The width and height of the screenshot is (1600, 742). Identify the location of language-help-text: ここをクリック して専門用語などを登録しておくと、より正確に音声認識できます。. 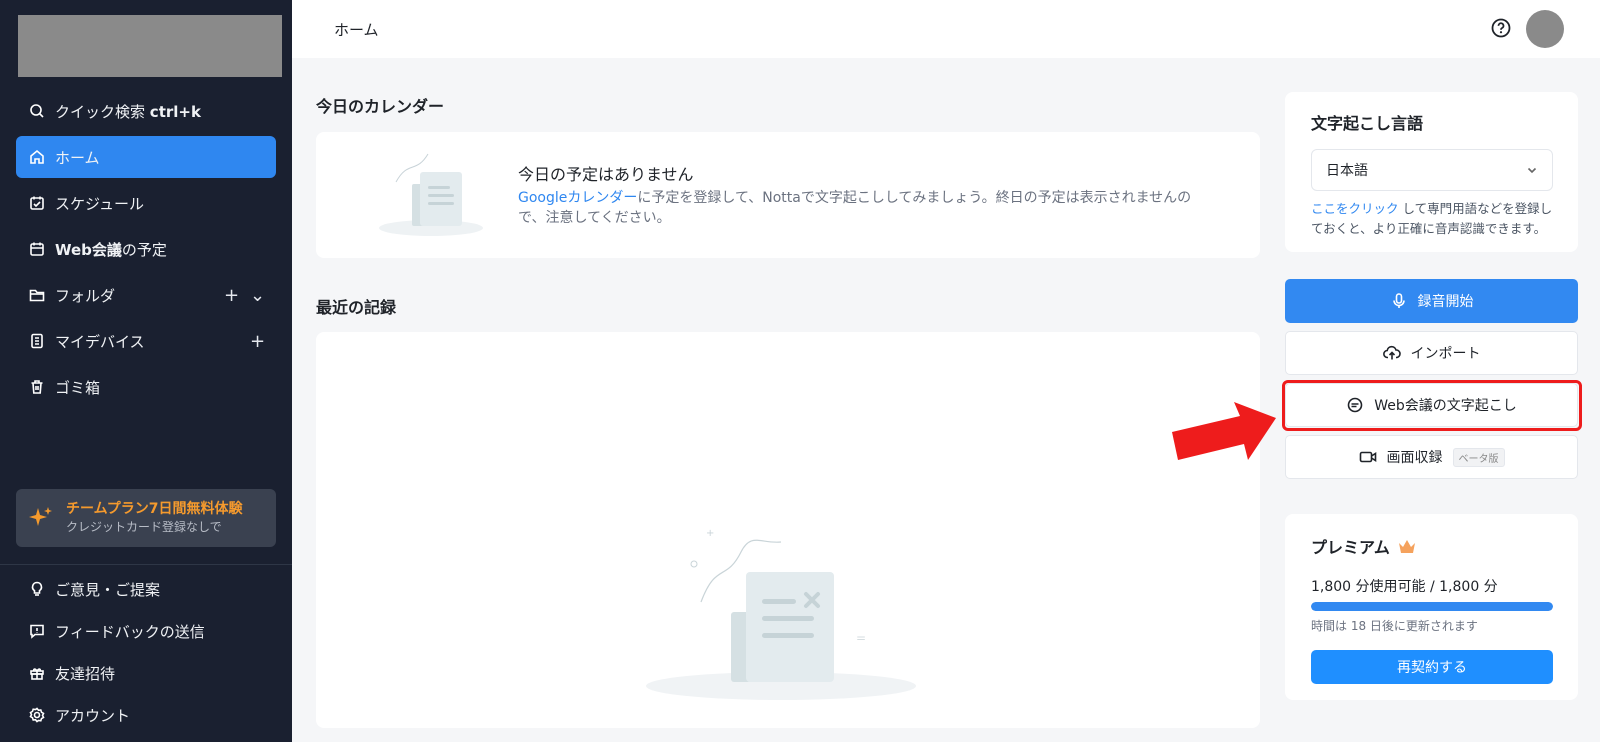
(1432, 218).